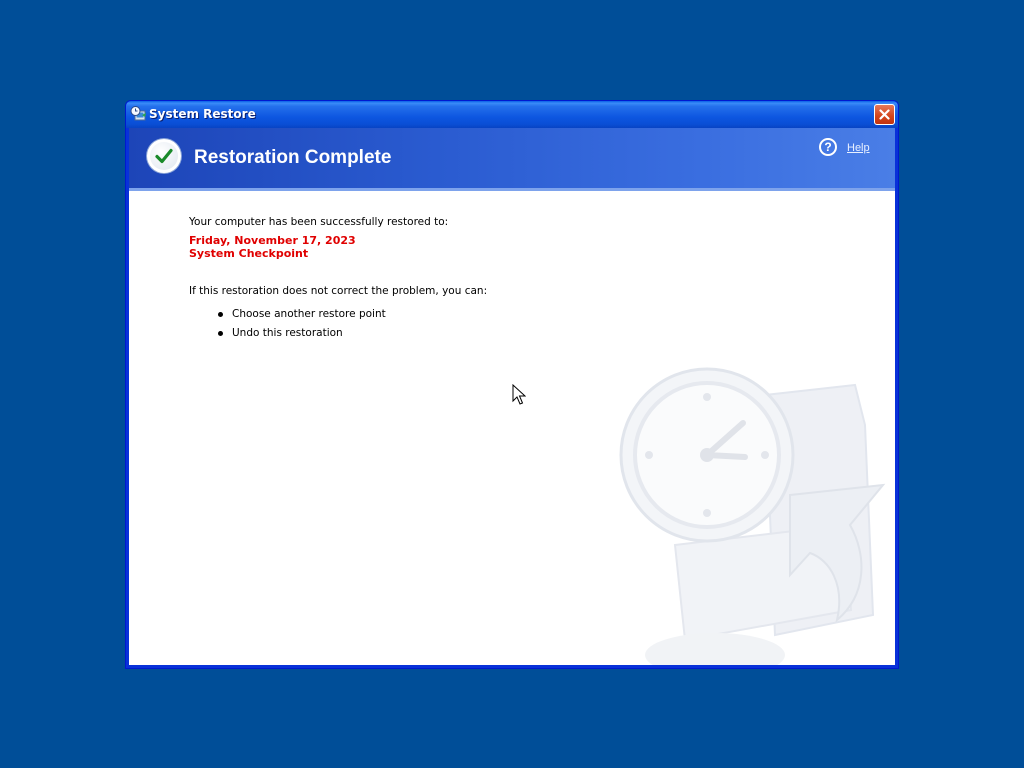 The image size is (1024, 768). Describe the element at coordinates (512, 114) in the screenshot. I see `title-bar: System Restore` at that location.